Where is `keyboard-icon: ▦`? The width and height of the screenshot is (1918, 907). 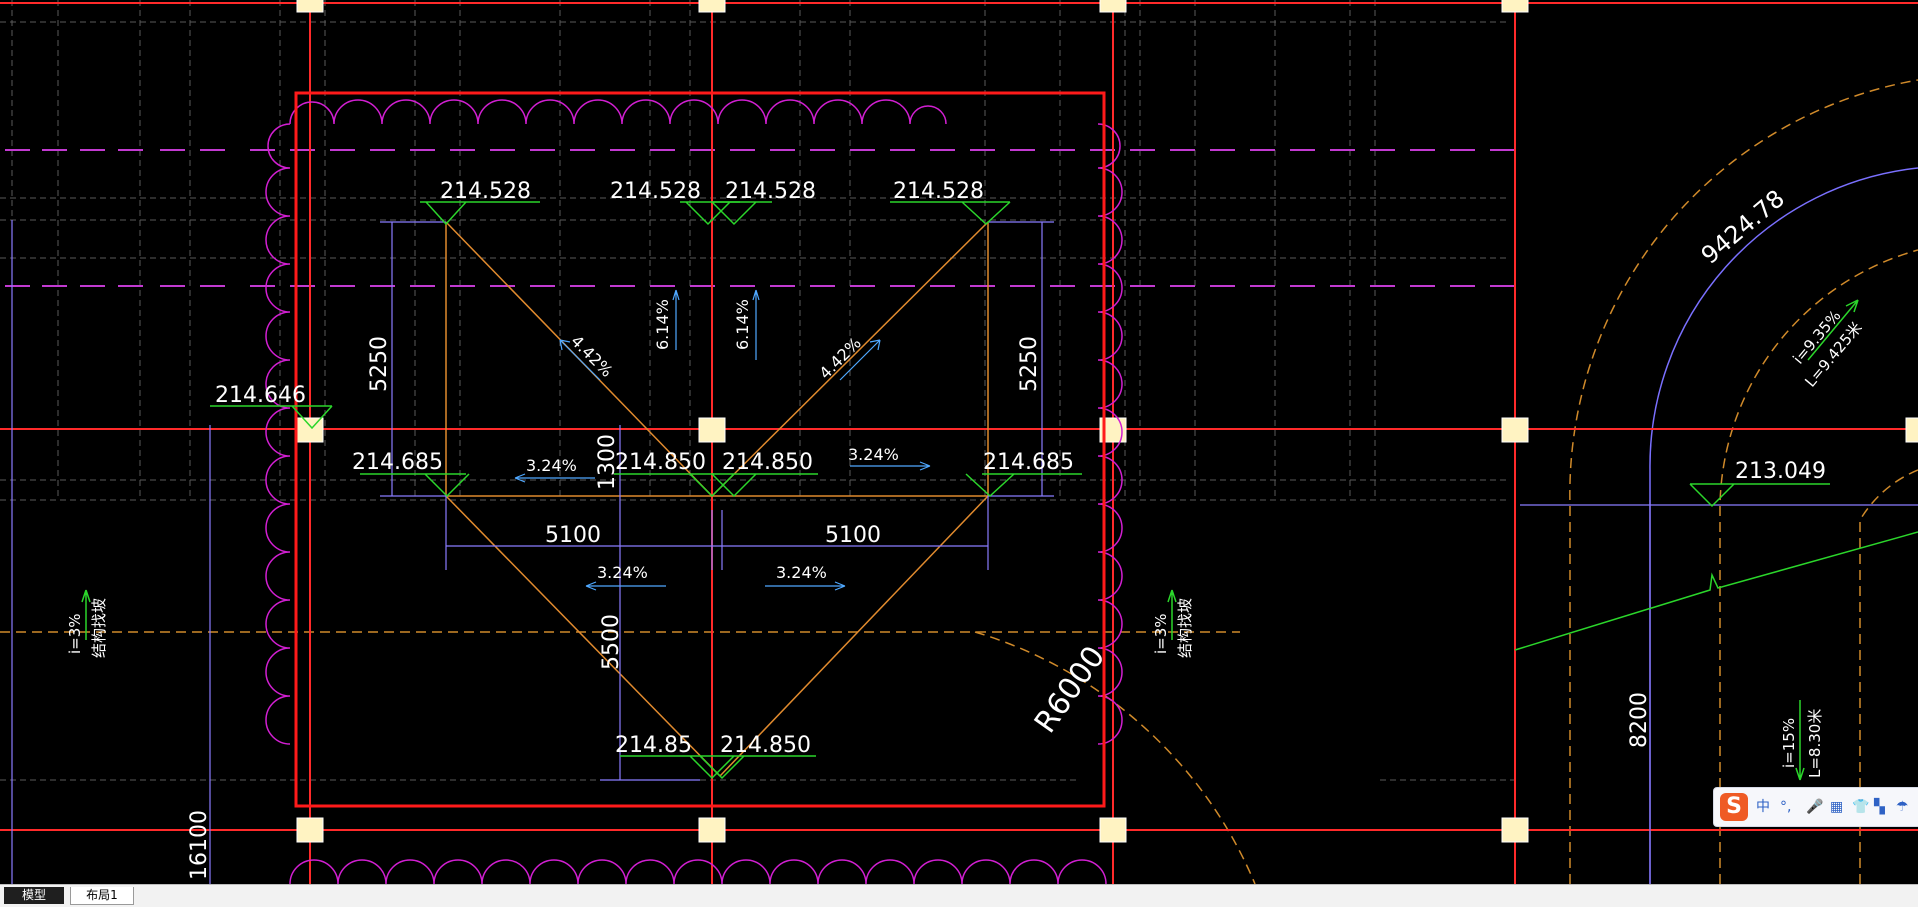 keyboard-icon: ▦ is located at coordinates (1836, 807).